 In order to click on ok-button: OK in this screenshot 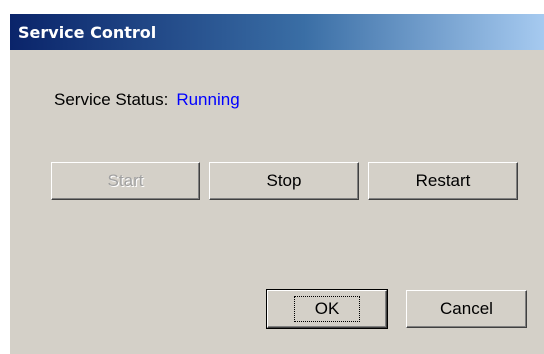, I will do `click(327, 309)`.